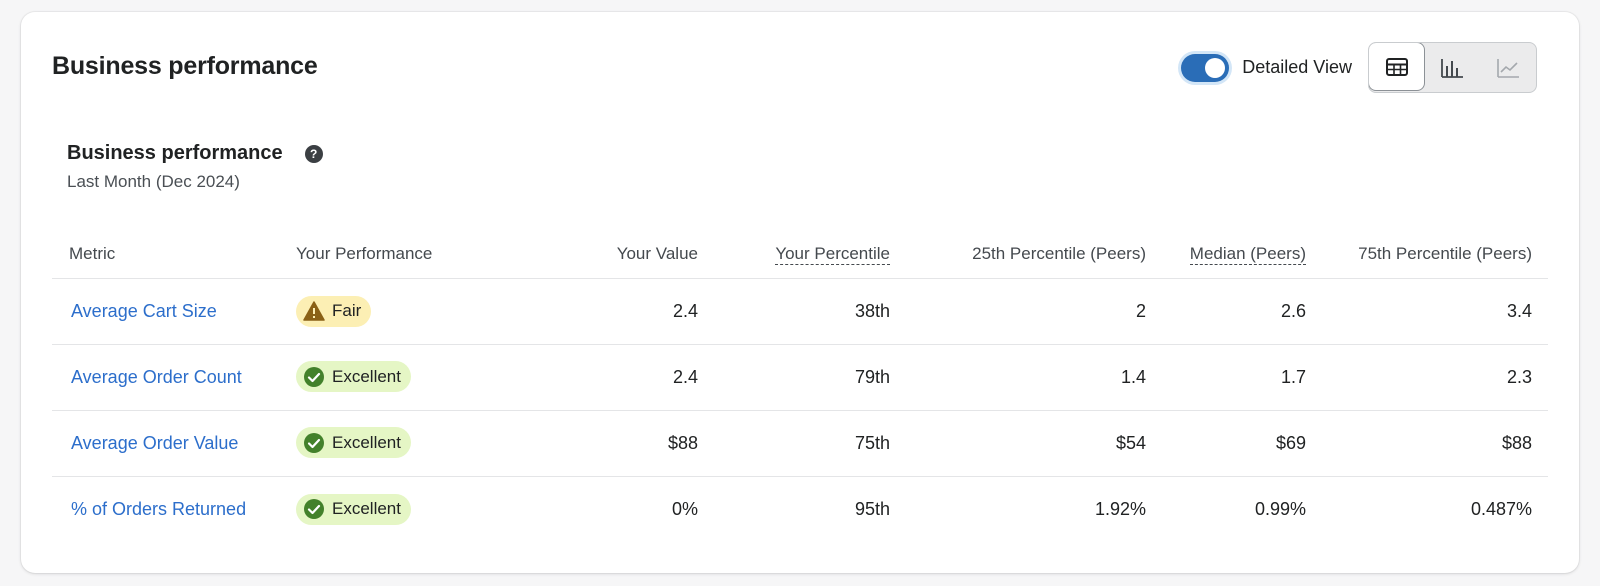  Describe the element at coordinates (1357, 67) in the screenshot. I see `view-controls: Detailed View` at that location.